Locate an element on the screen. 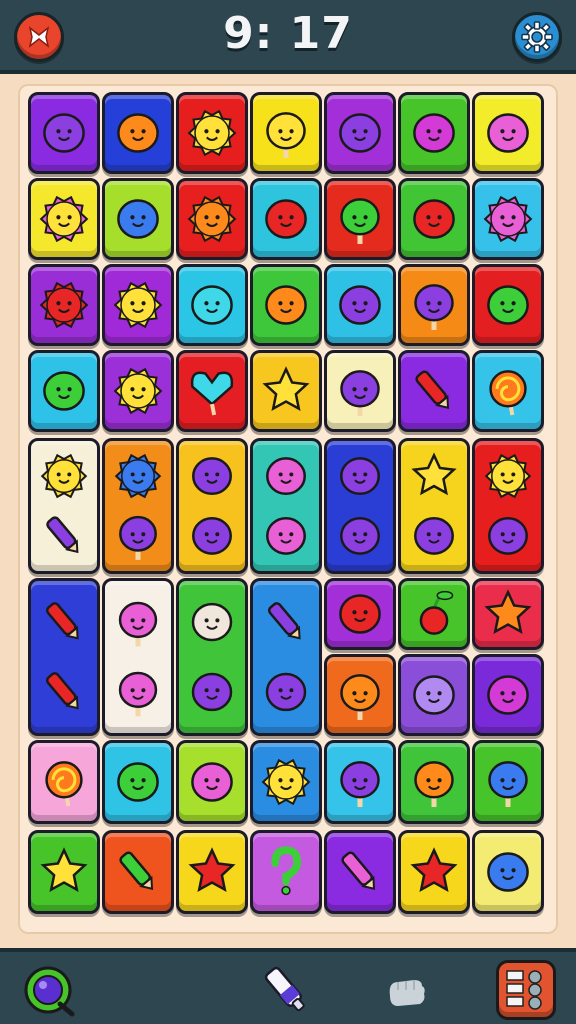 The image size is (576, 1024). timer: 9: 17 is located at coordinates (288, 33).